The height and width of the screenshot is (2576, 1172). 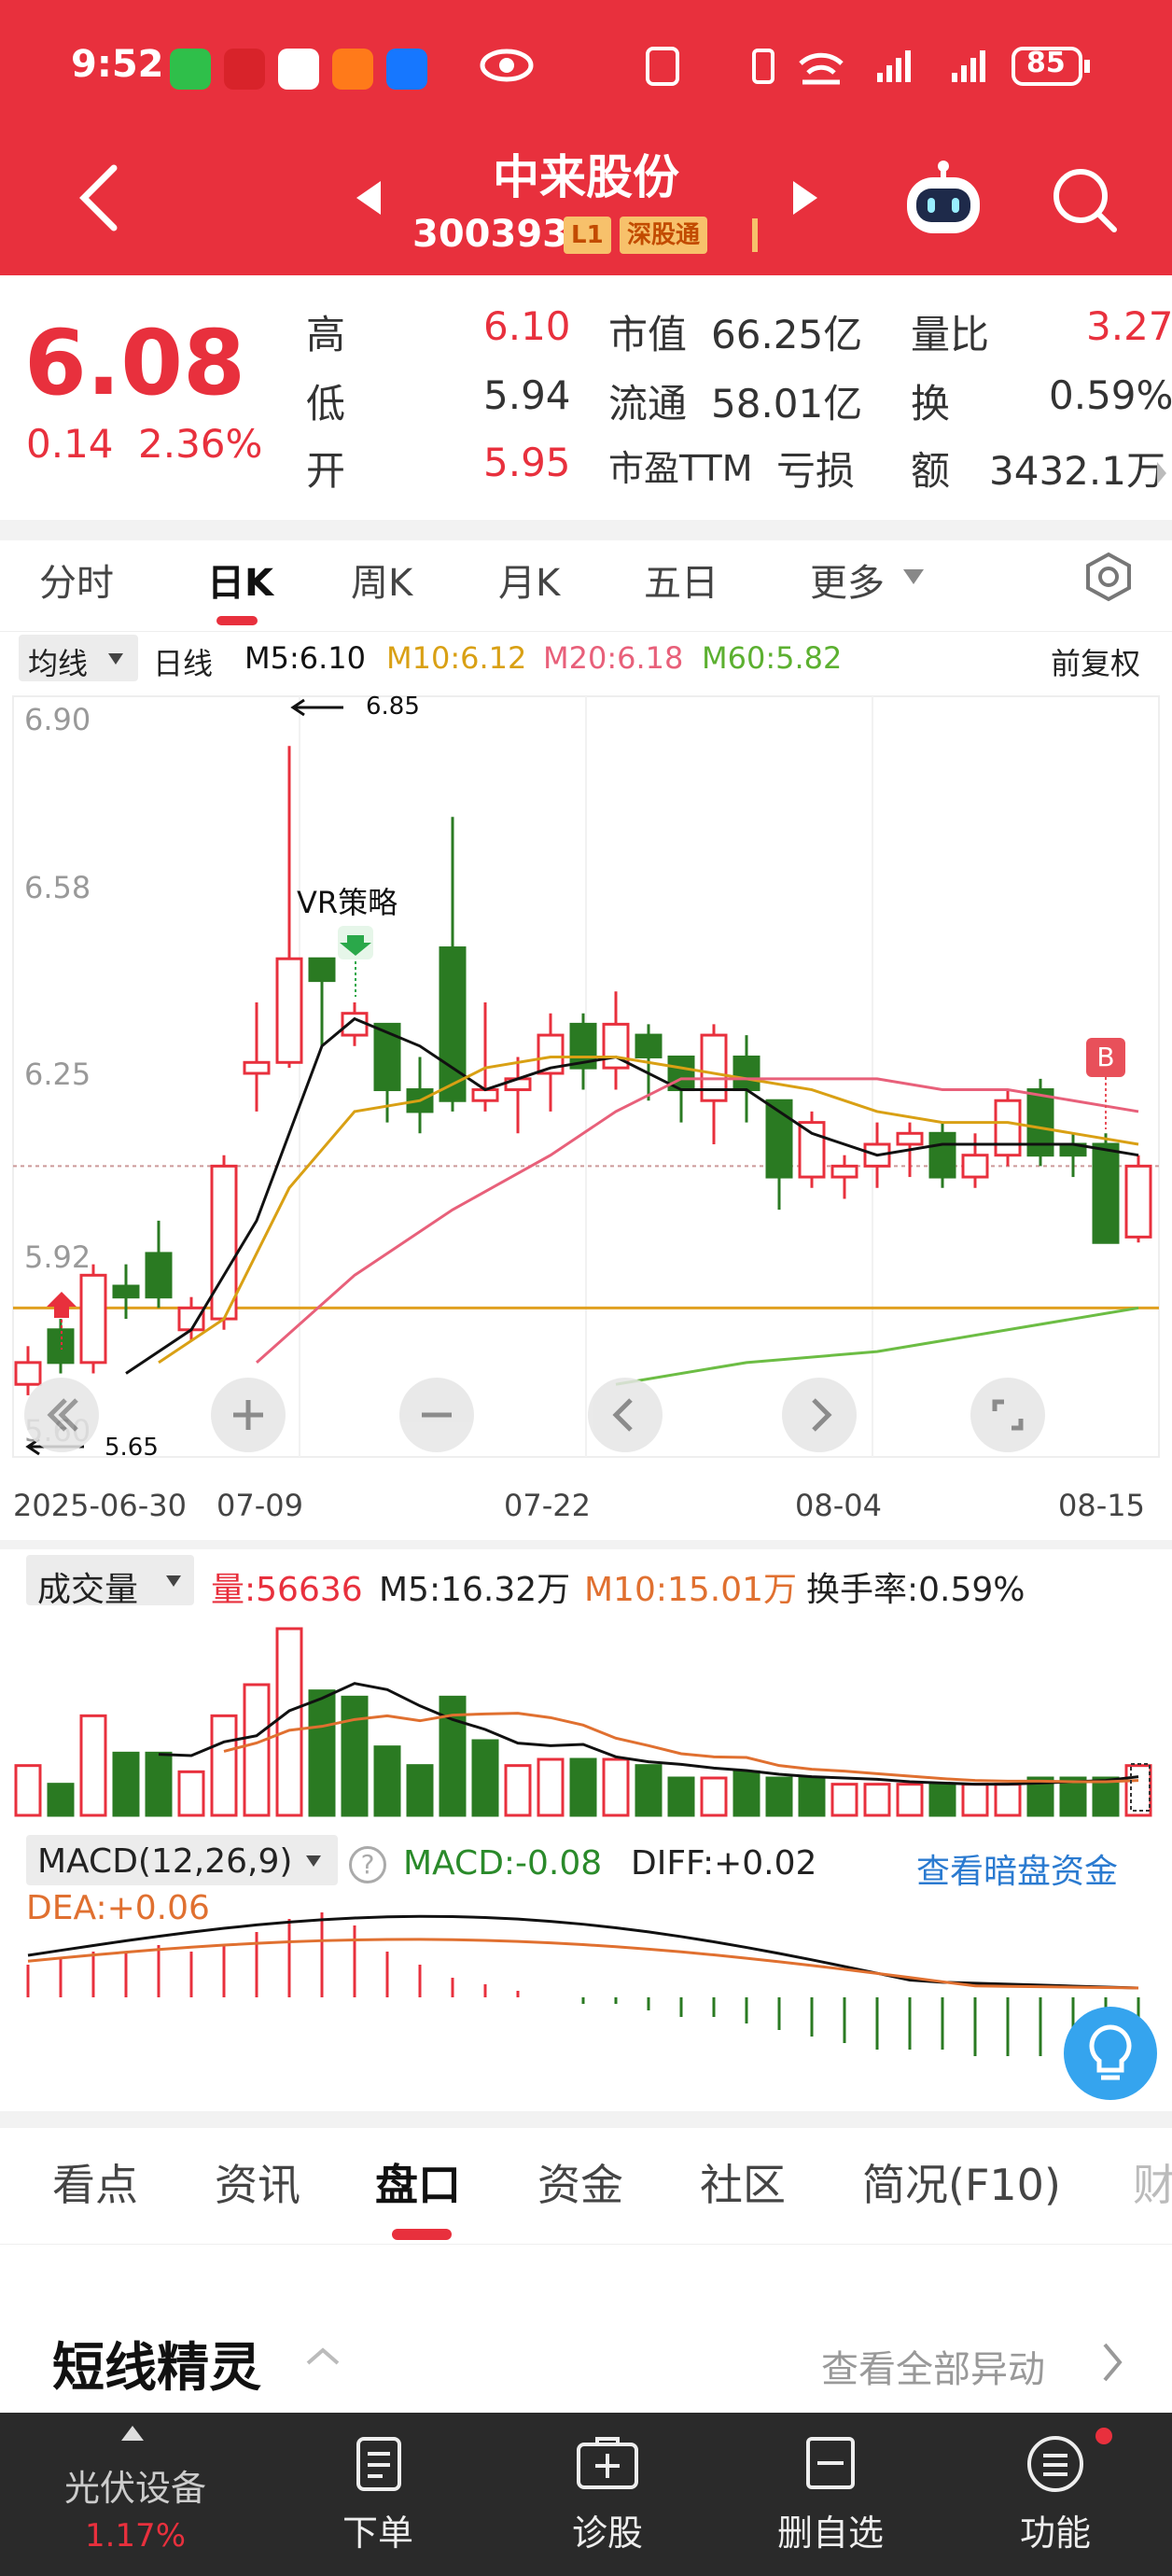 What do you see at coordinates (830, 2463) in the screenshot?
I see `remove-watchlist-icon` at bounding box center [830, 2463].